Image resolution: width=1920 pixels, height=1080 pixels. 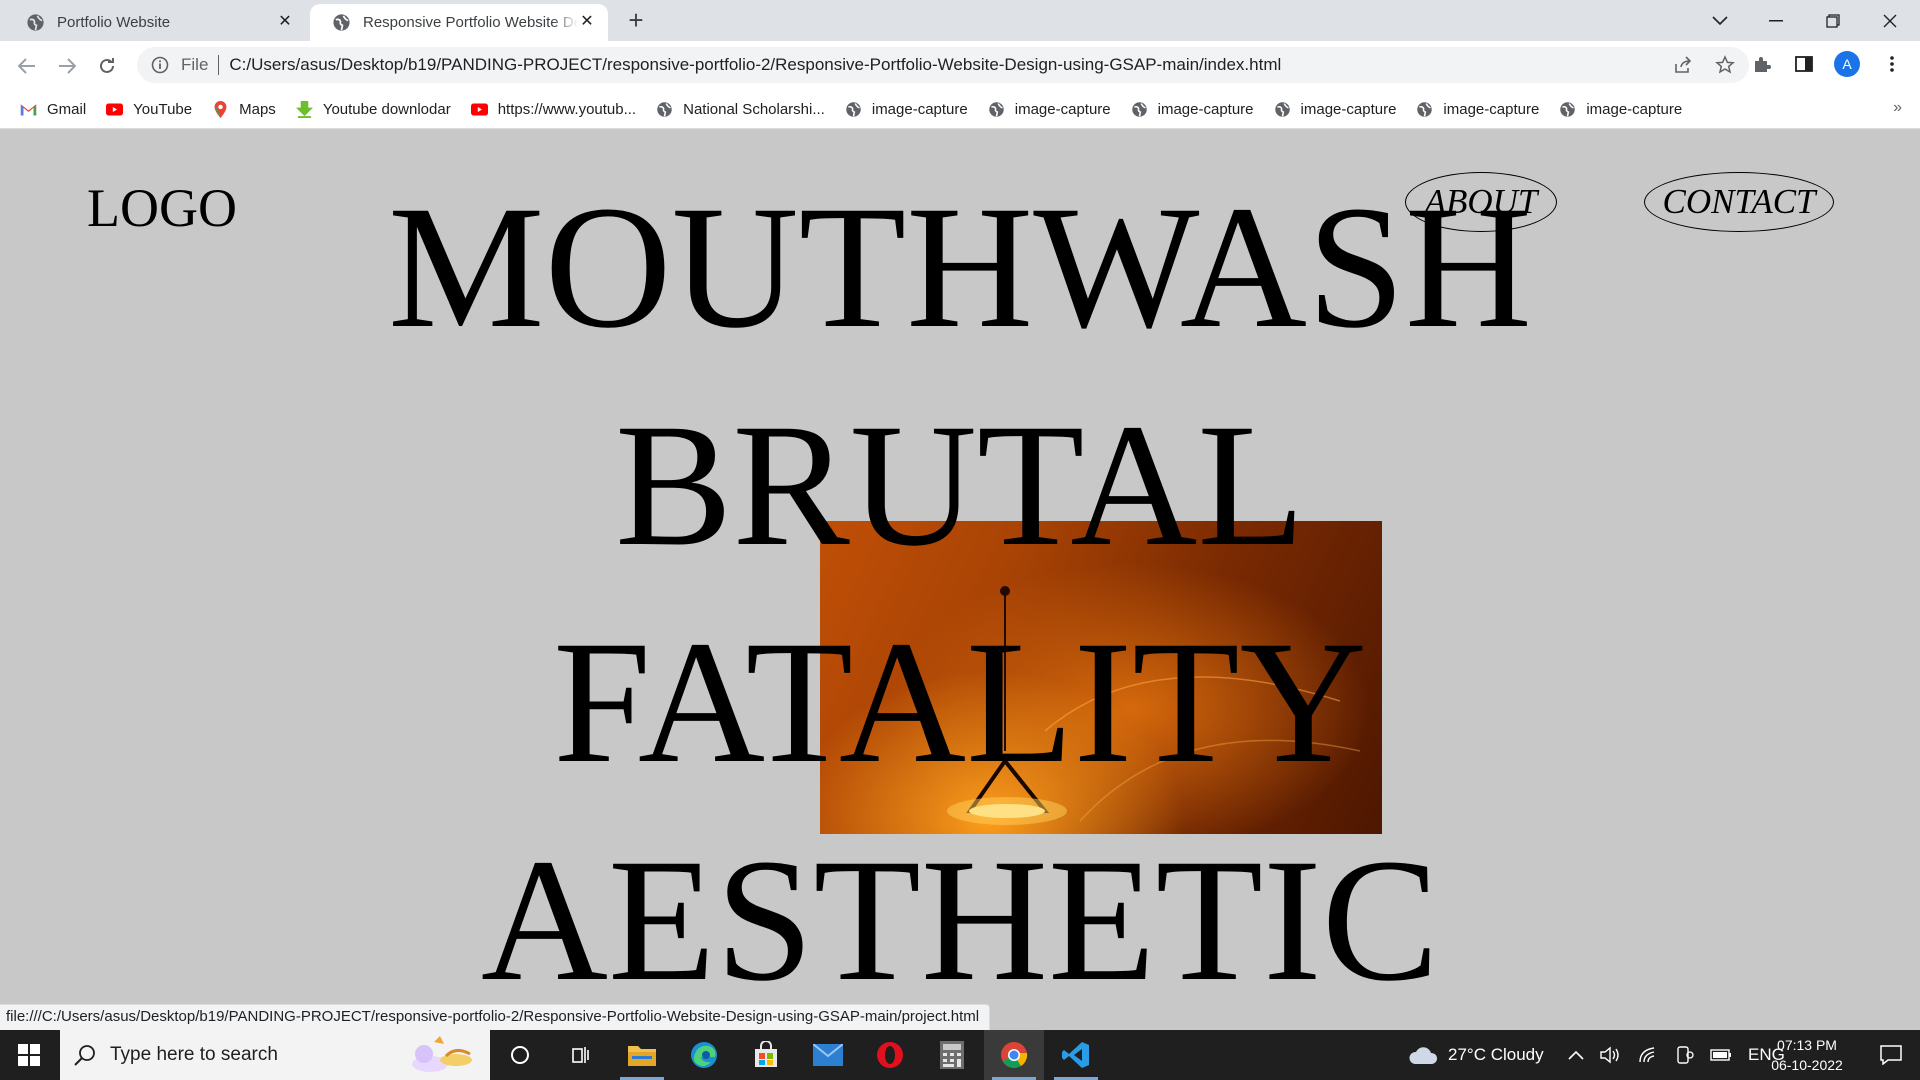 I want to click on clock-time: 07:13 PM, so click(x=1807, y=1045).